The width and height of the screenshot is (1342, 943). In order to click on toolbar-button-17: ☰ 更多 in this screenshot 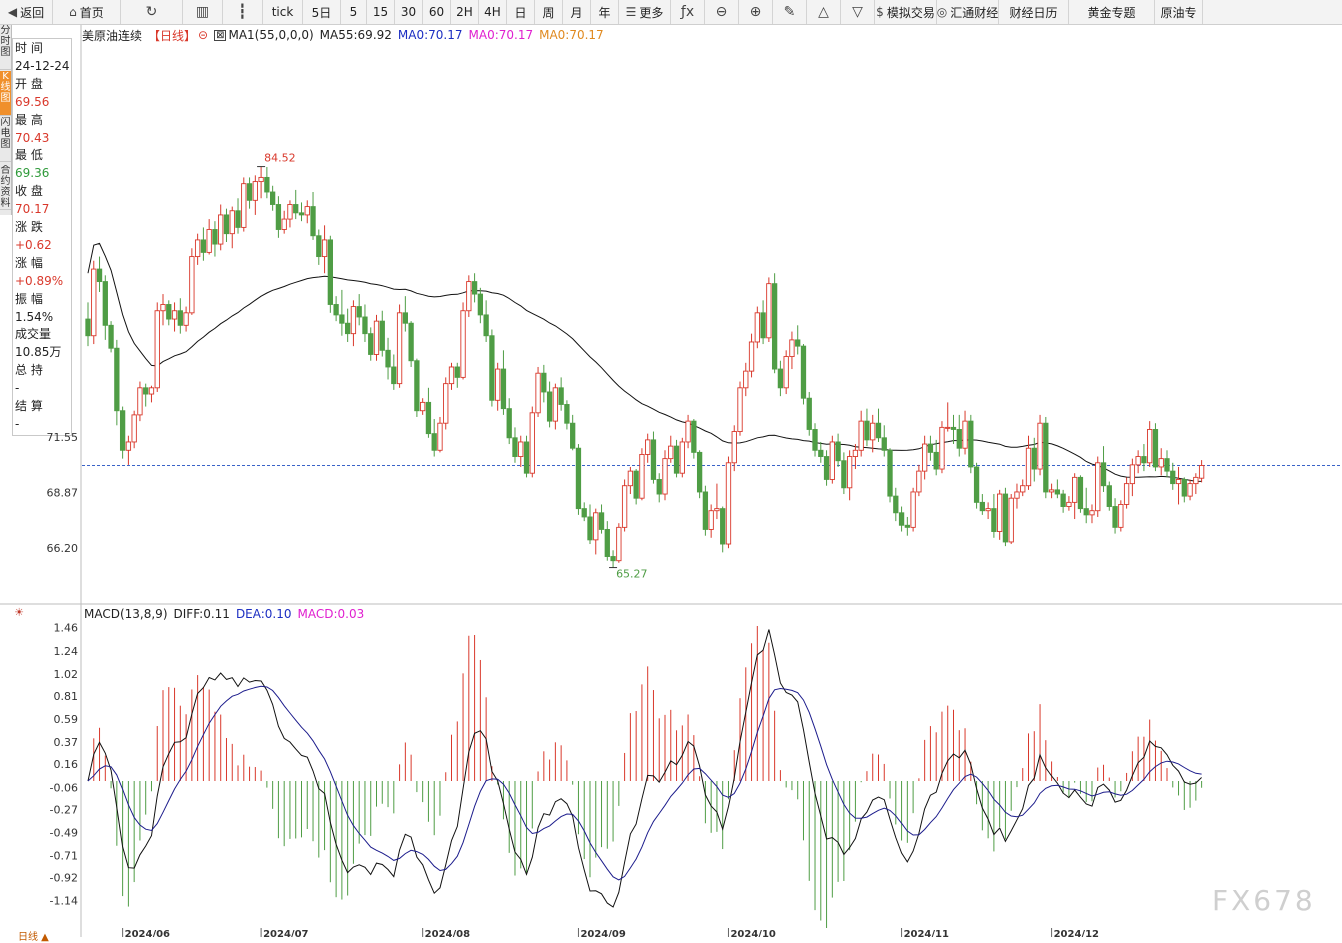, I will do `click(645, 12)`.